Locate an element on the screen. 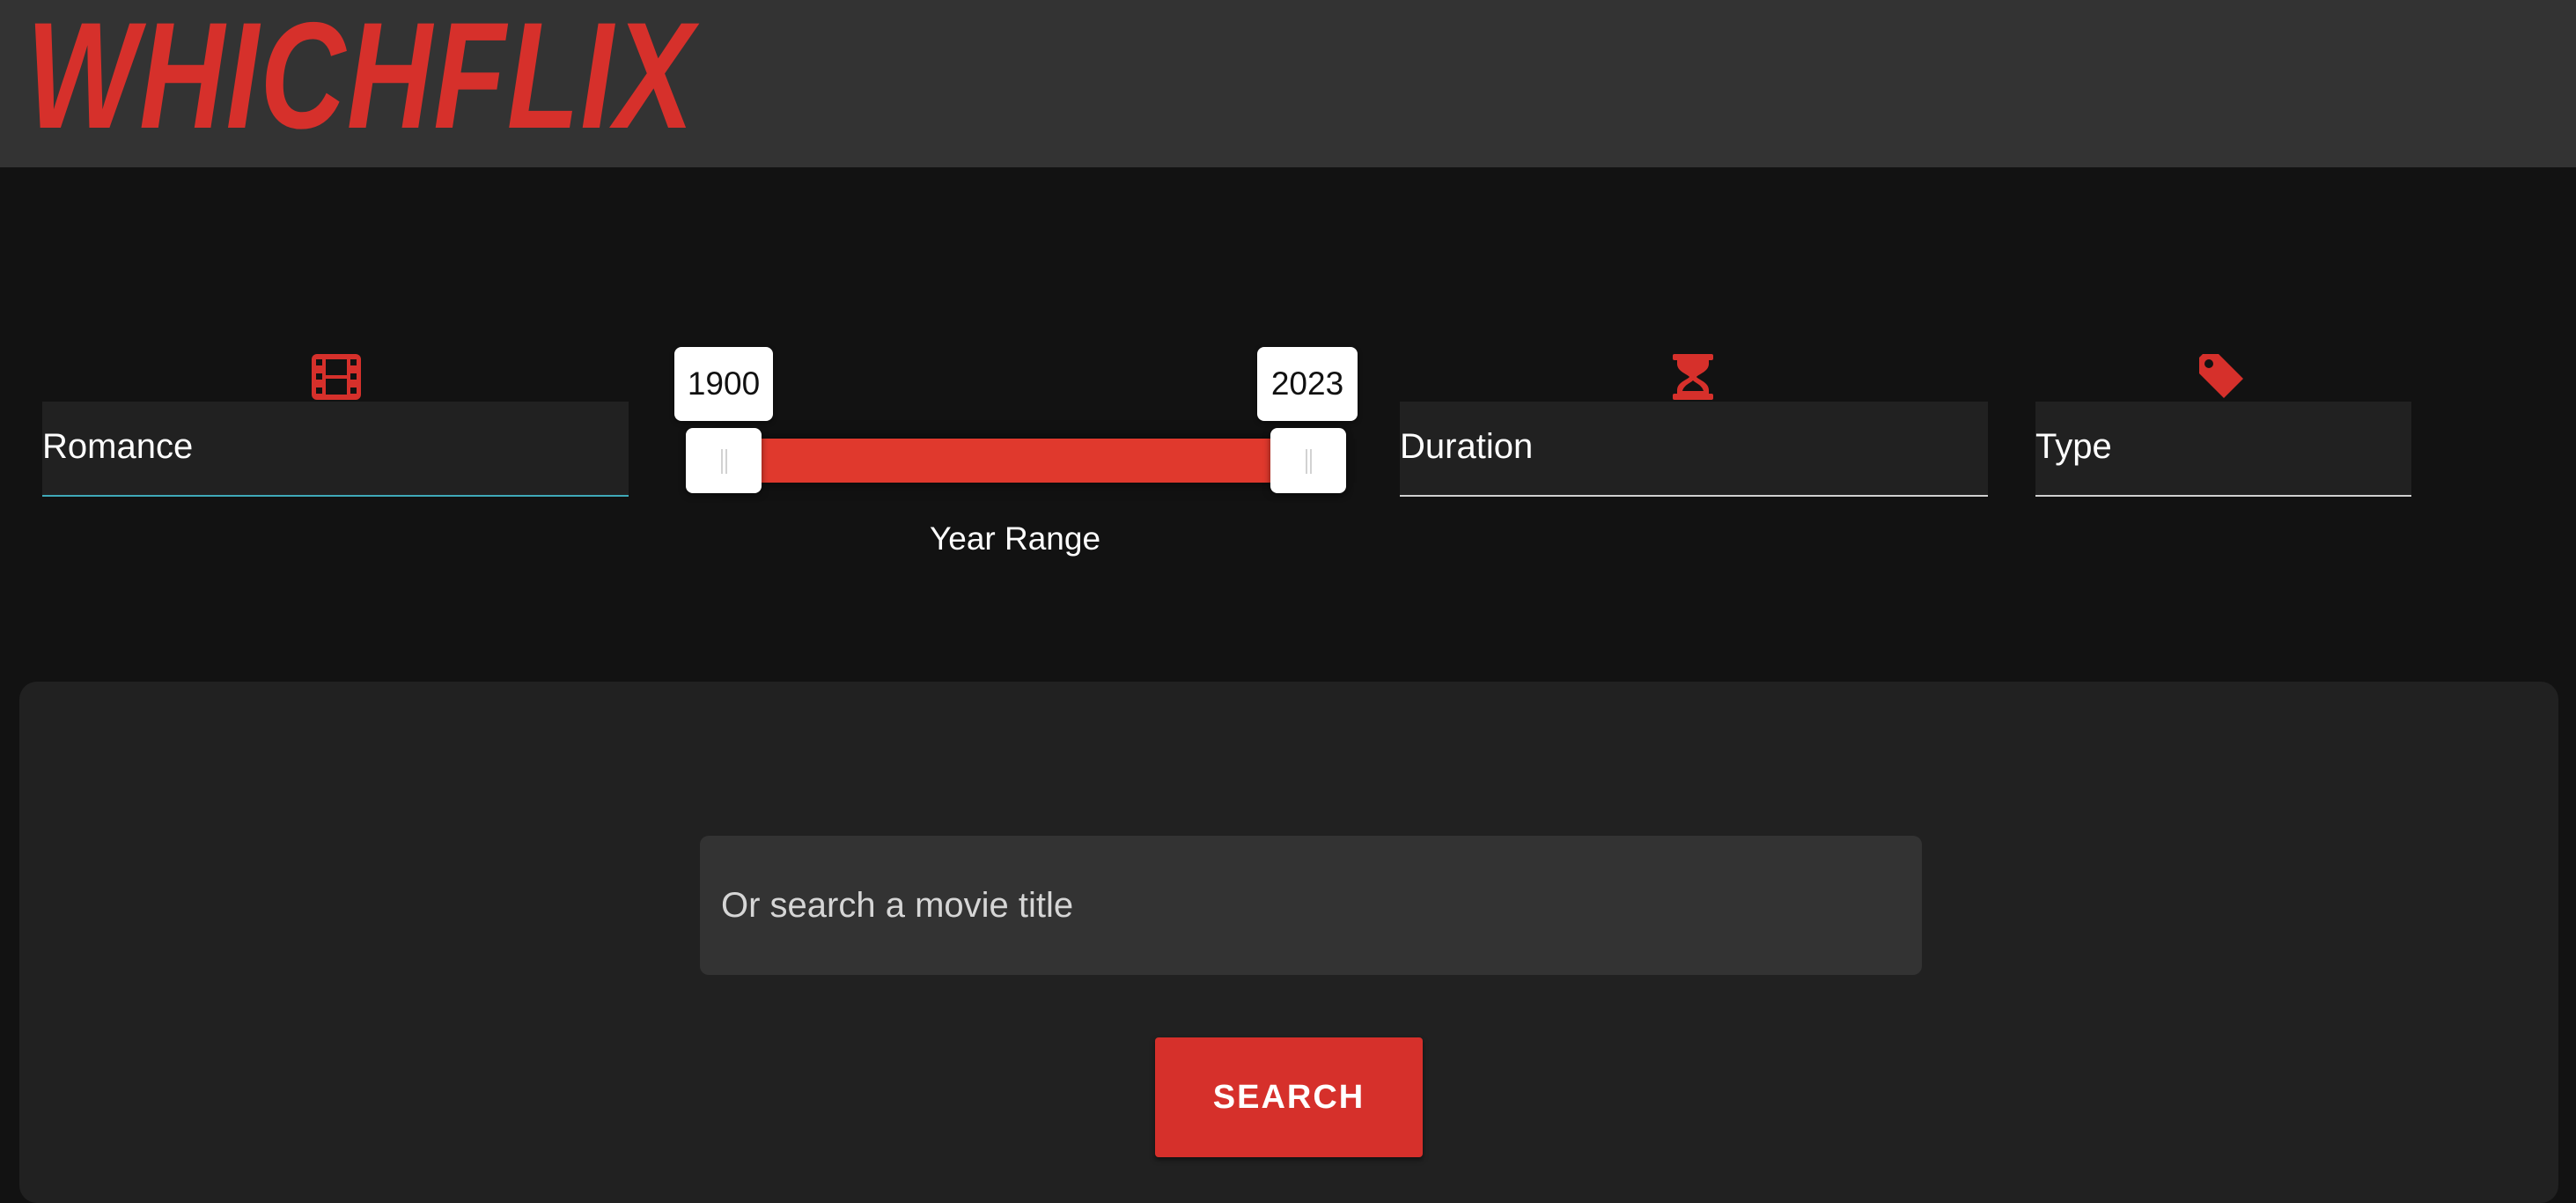 This screenshot has width=2576, height=1203. tag-icon is located at coordinates (2222, 377).